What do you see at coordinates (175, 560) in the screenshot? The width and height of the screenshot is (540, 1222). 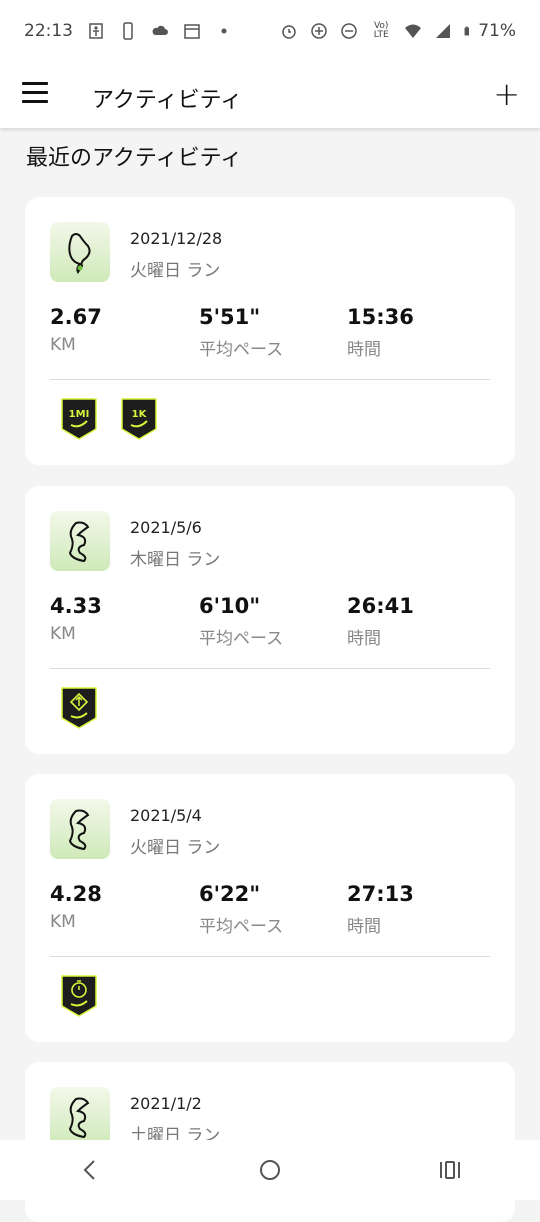 I see `activity-day: 木曜日 ラン` at bounding box center [175, 560].